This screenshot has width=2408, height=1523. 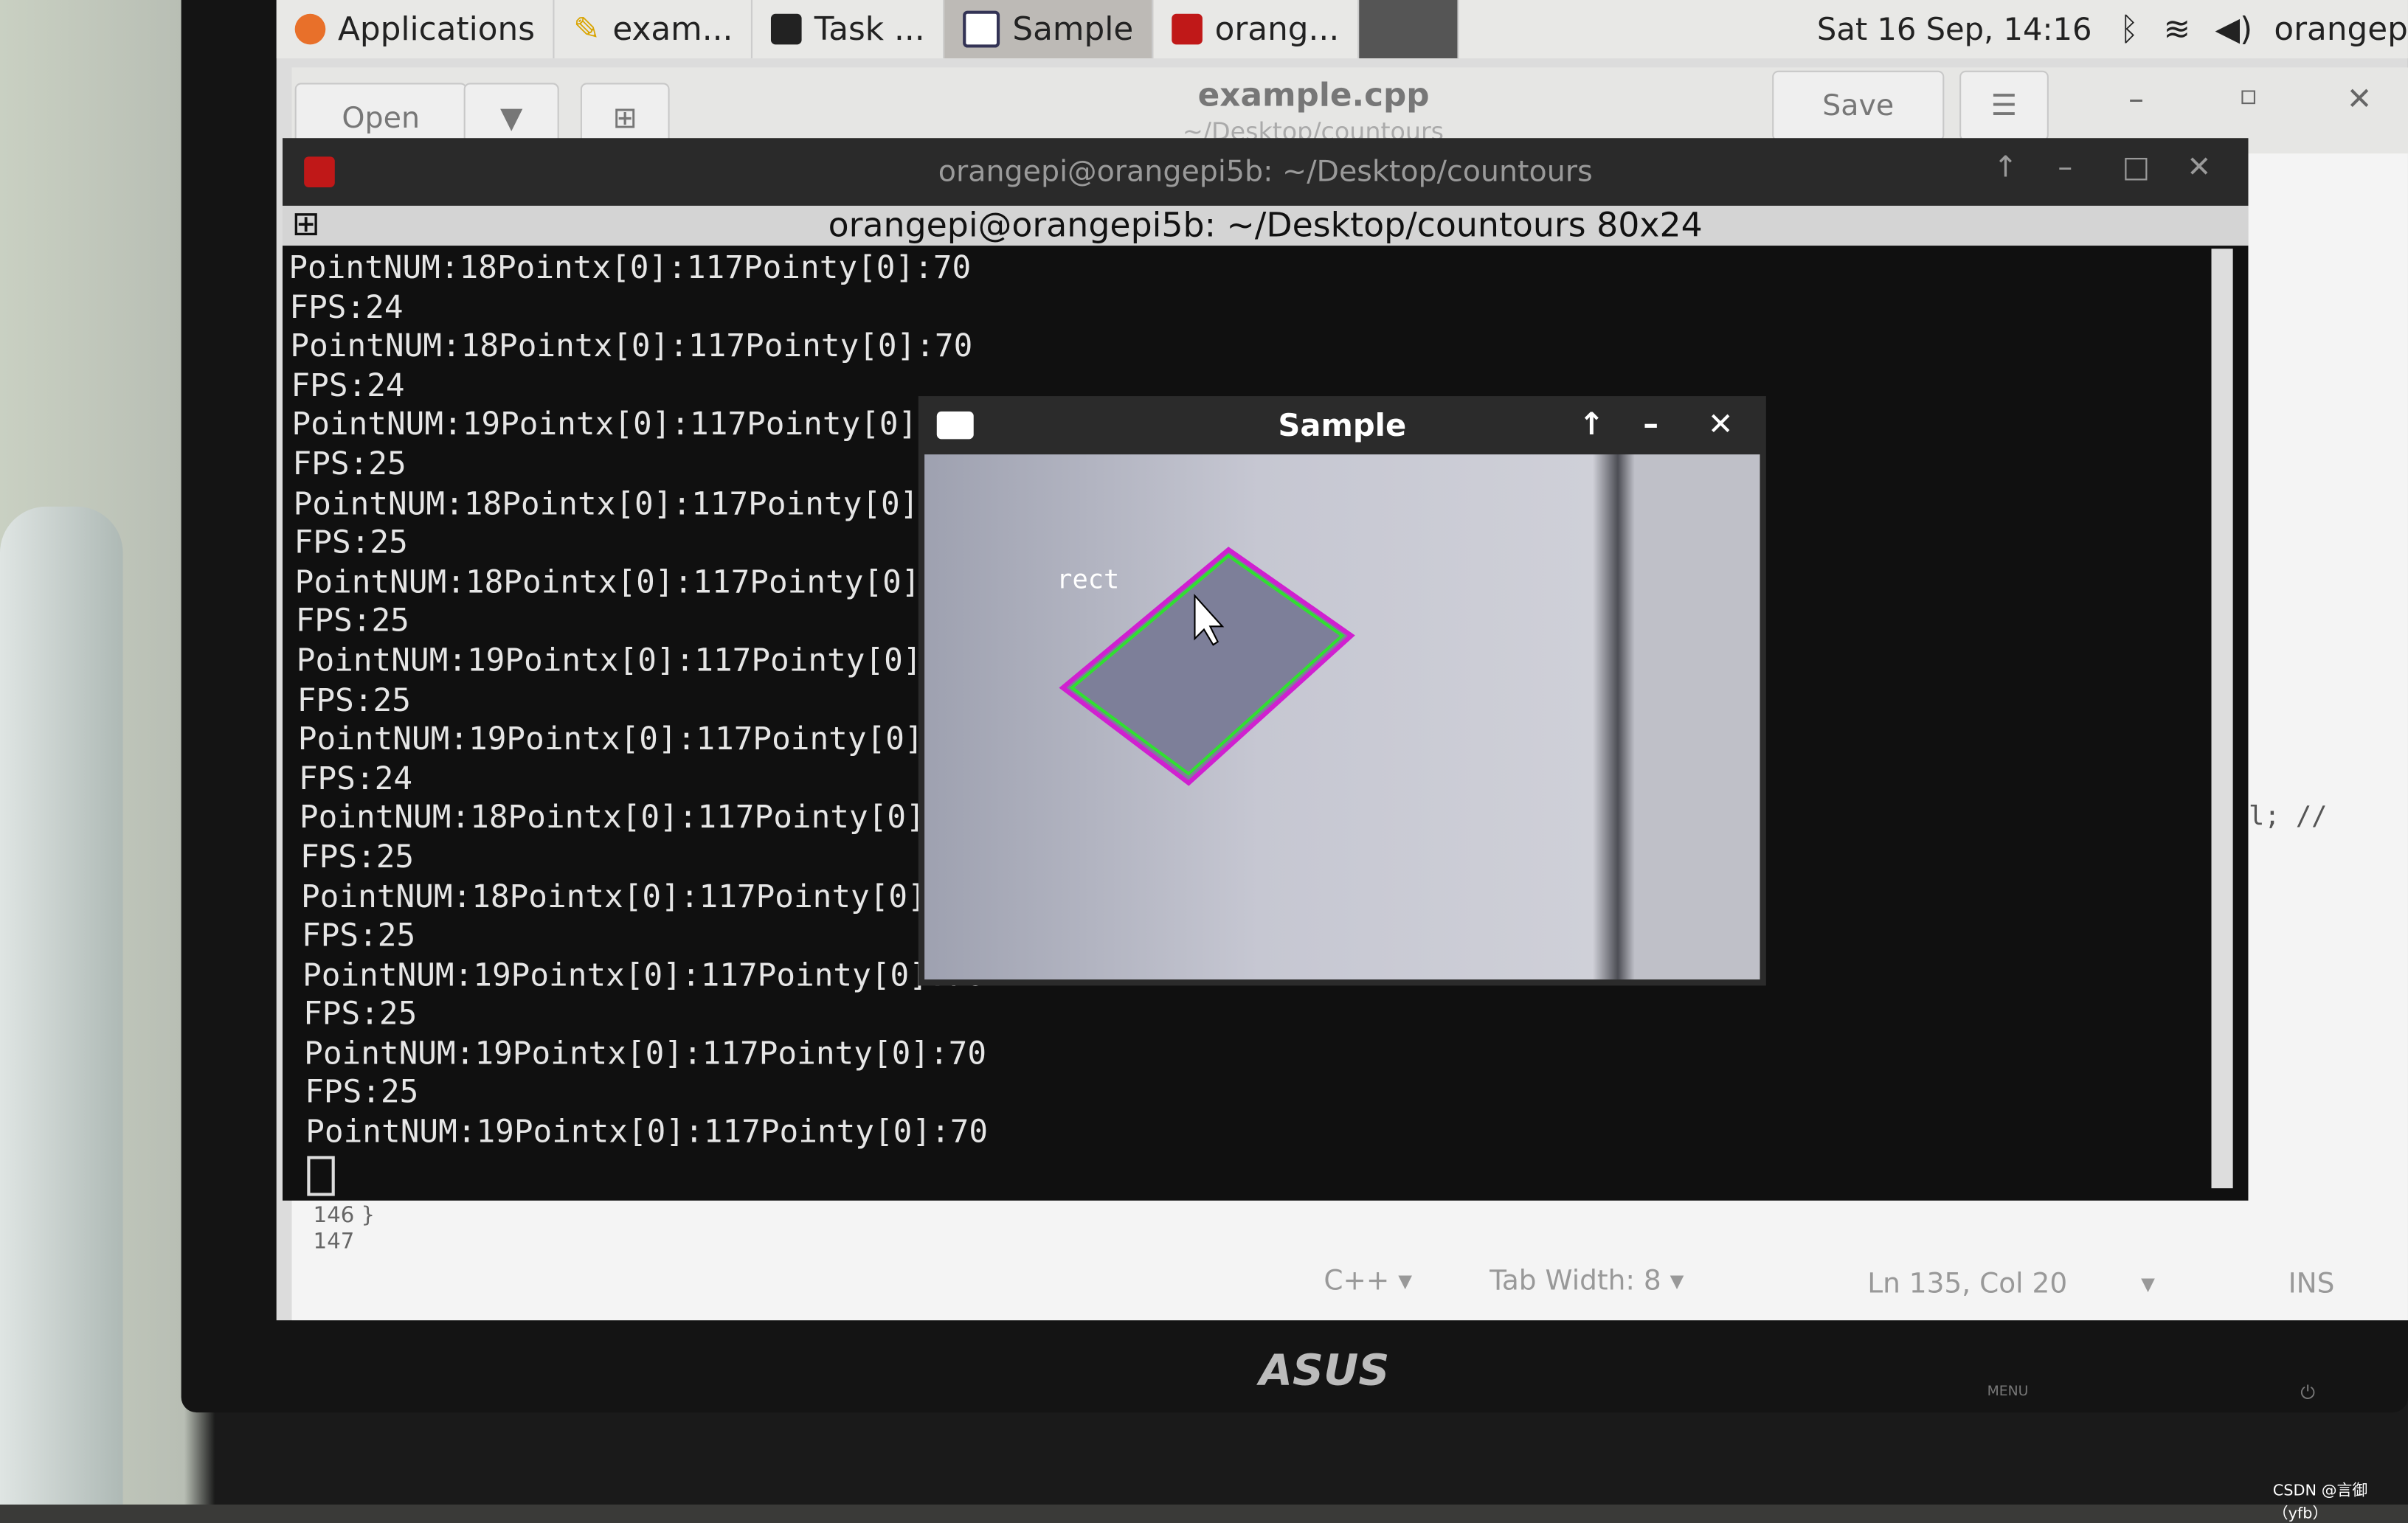 I want to click on task-sample: Sample, so click(x=1049, y=29).